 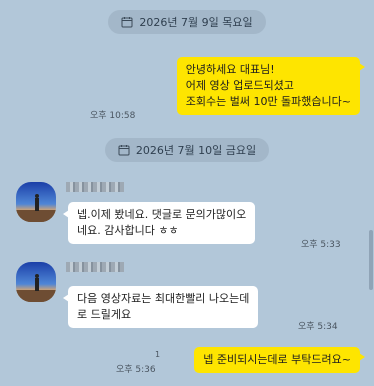 I want to click on message-time: 오후 10:58, so click(x=113, y=116).